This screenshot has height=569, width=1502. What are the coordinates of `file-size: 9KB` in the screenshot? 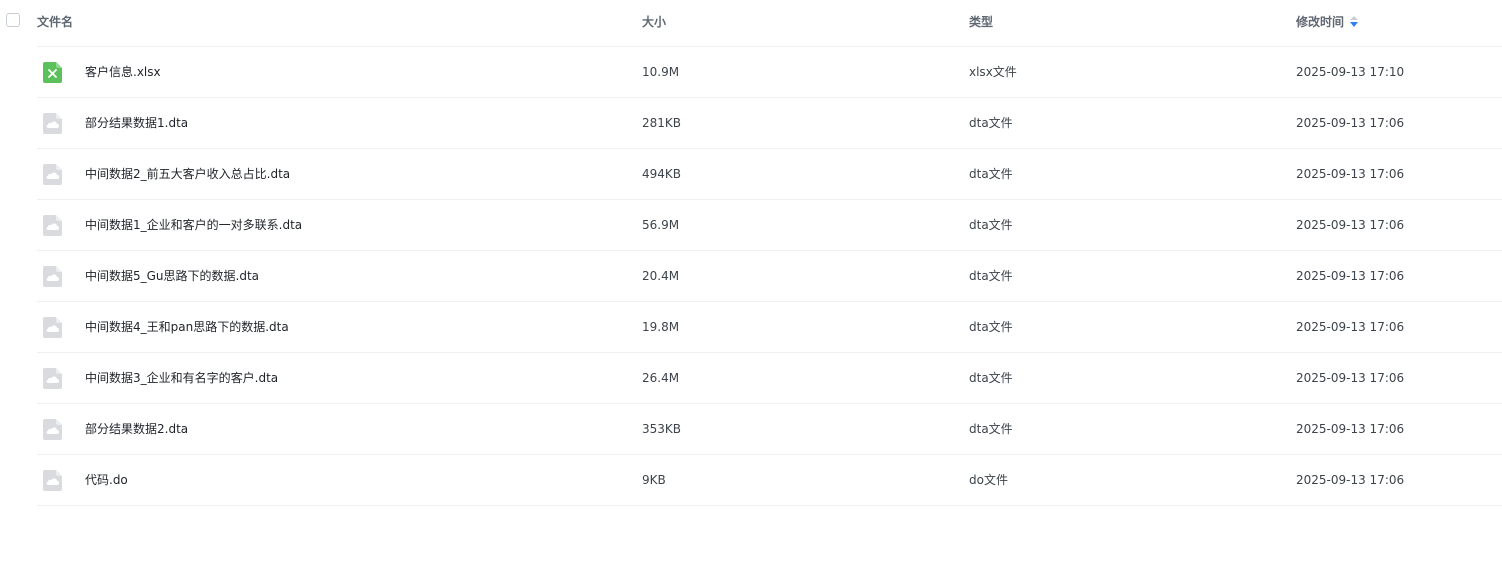 It's located at (654, 480).